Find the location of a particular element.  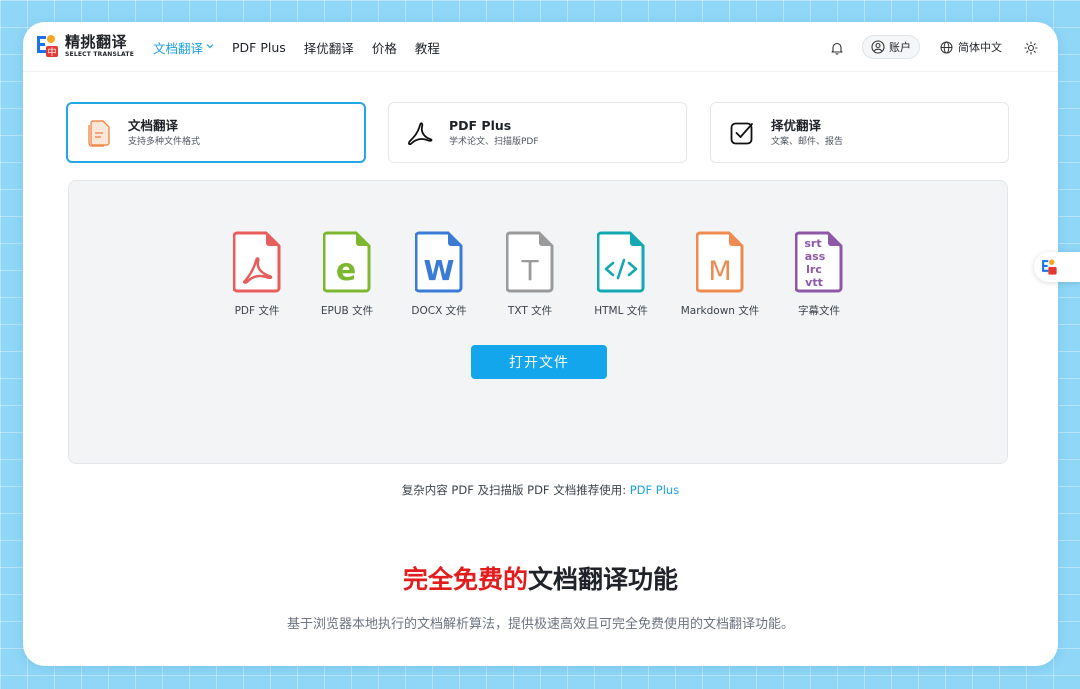

file-type-pdf: PDF 文件 is located at coordinates (257, 274).